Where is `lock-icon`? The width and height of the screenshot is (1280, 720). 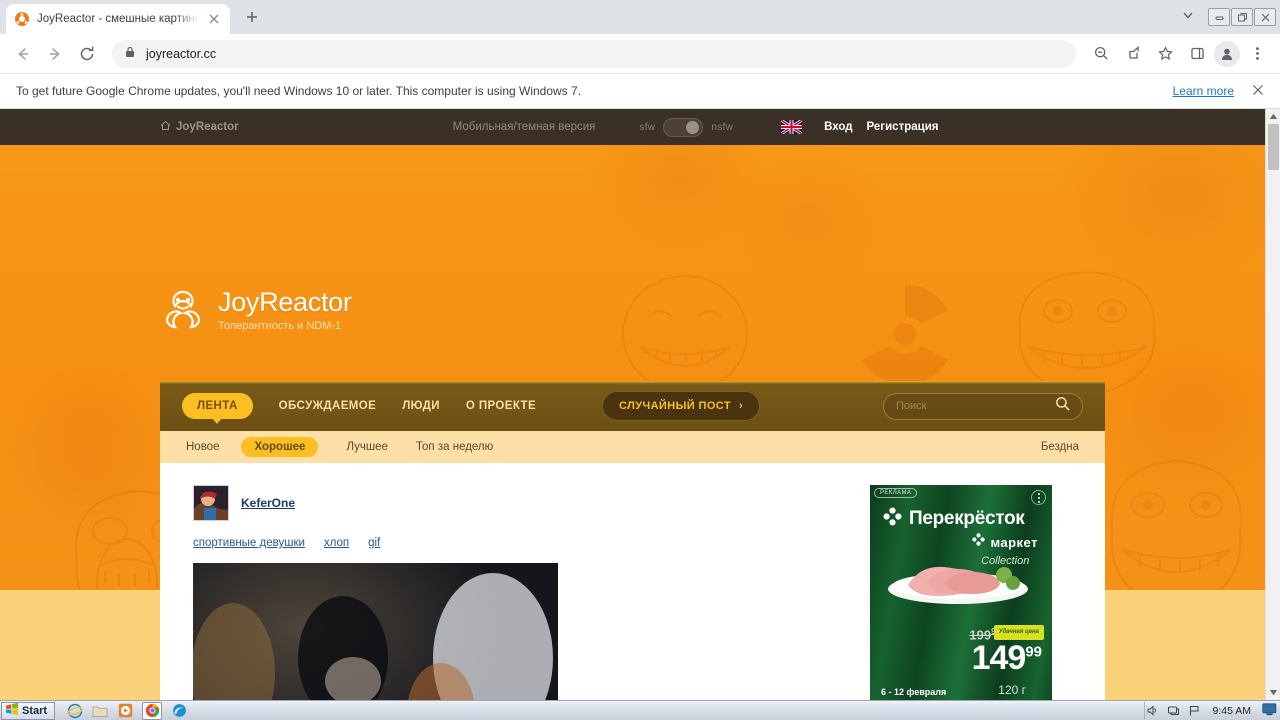
lock-icon is located at coordinates (130, 54).